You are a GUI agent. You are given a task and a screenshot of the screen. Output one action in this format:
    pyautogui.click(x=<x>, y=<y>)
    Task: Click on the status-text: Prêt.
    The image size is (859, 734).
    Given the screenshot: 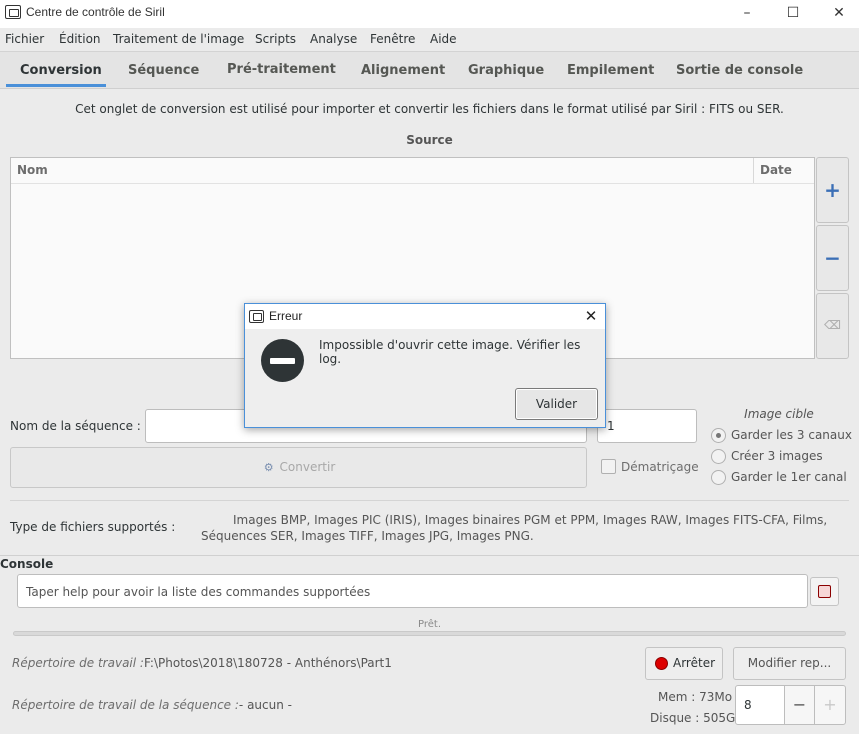 What is the action you would take?
    pyautogui.click(x=429, y=624)
    